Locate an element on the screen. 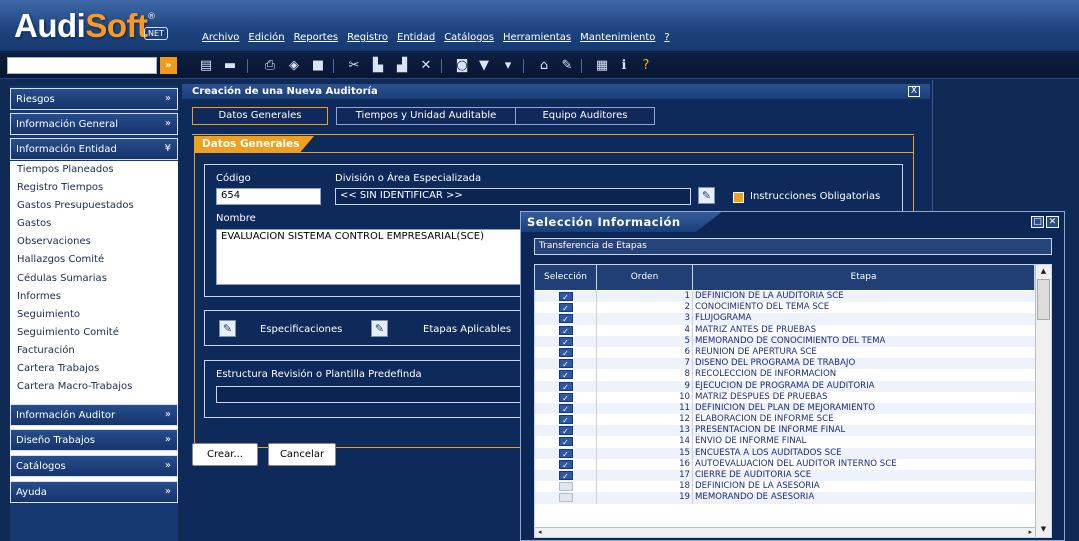 The height and width of the screenshot is (541, 1079). clear-filter-icon: ▾ is located at coordinates (508, 66).